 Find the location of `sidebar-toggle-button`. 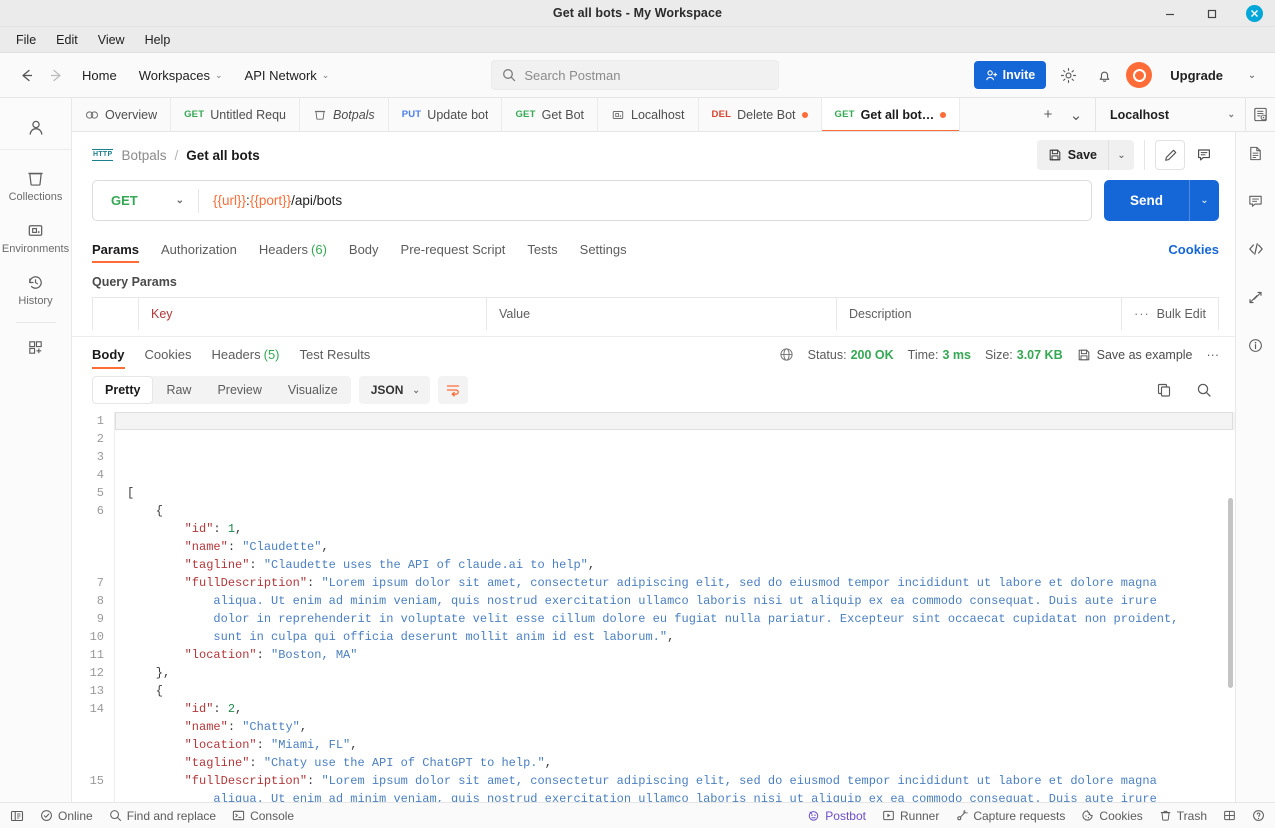

sidebar-toggle-button is located at coordinates (17, 816).